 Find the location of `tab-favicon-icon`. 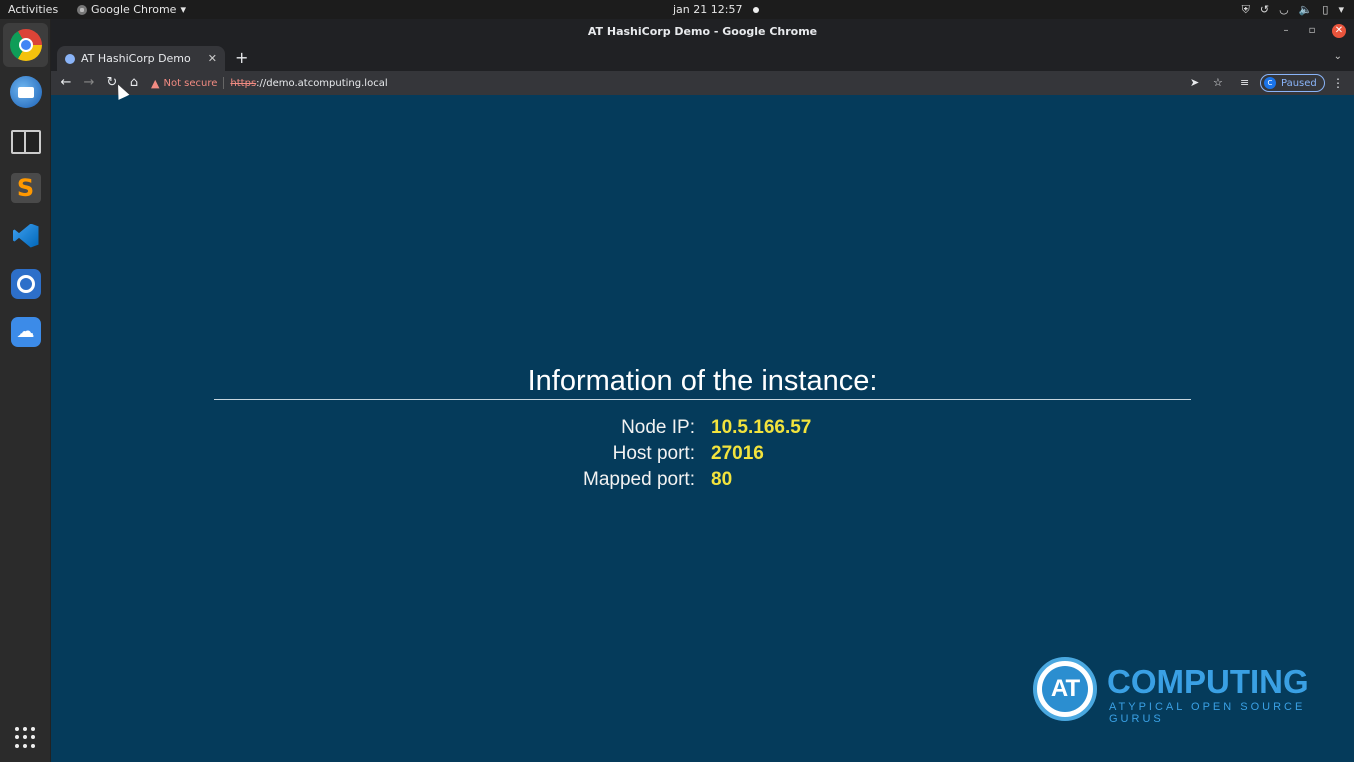

tab-favicon-icon is located at coordinates (70, 58).